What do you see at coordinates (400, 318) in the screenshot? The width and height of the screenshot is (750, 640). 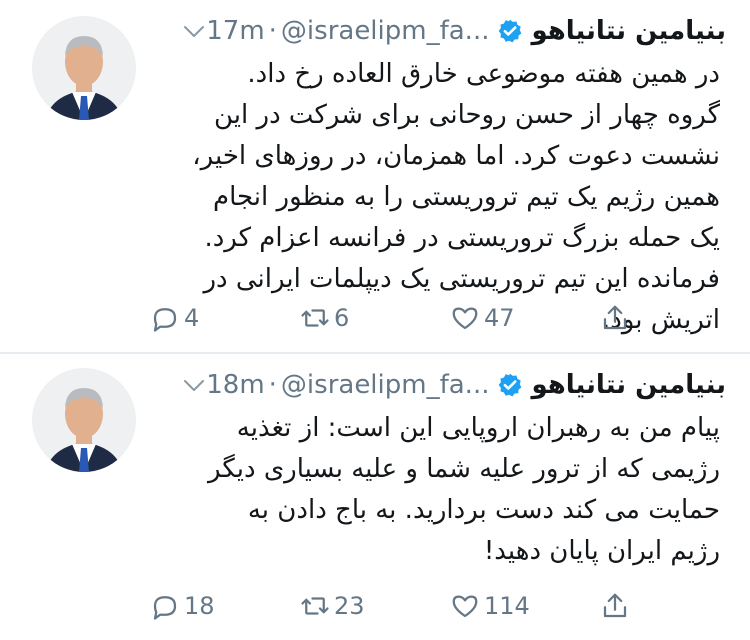 I see `tweet-actions: 4 6 47` at bounding box center [400, 318].